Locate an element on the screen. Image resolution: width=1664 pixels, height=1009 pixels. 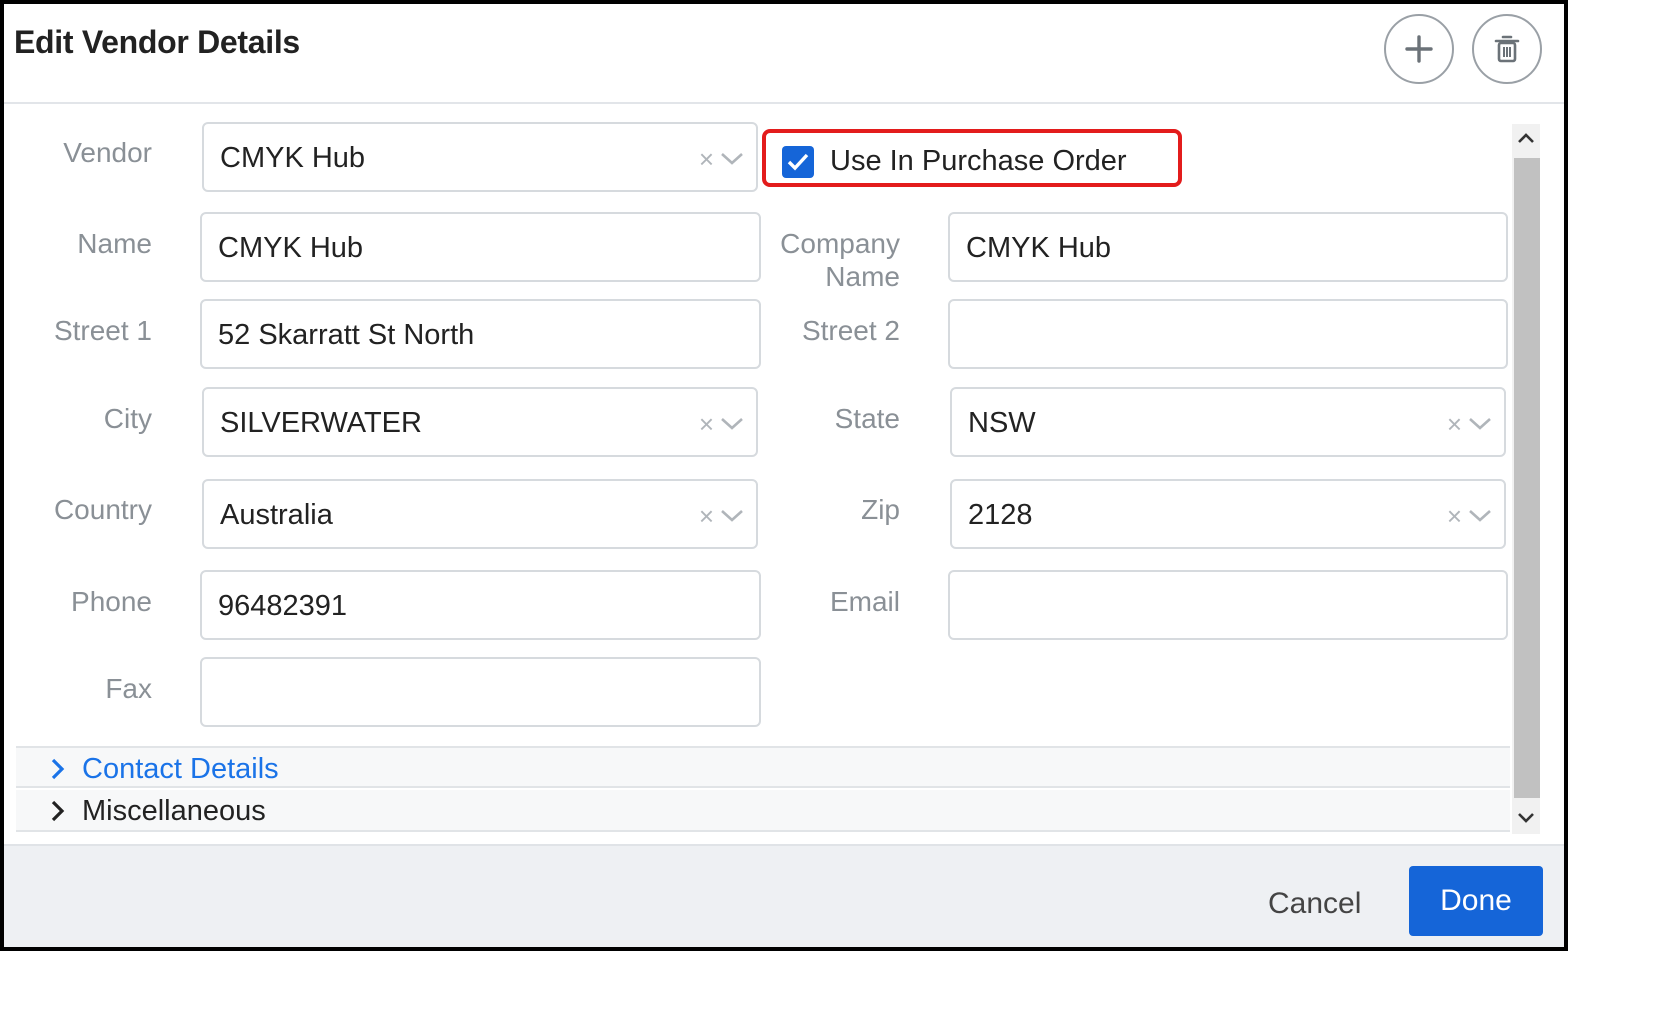
company-name-field: CMYK Hub is located at coordinates (1228, 247).